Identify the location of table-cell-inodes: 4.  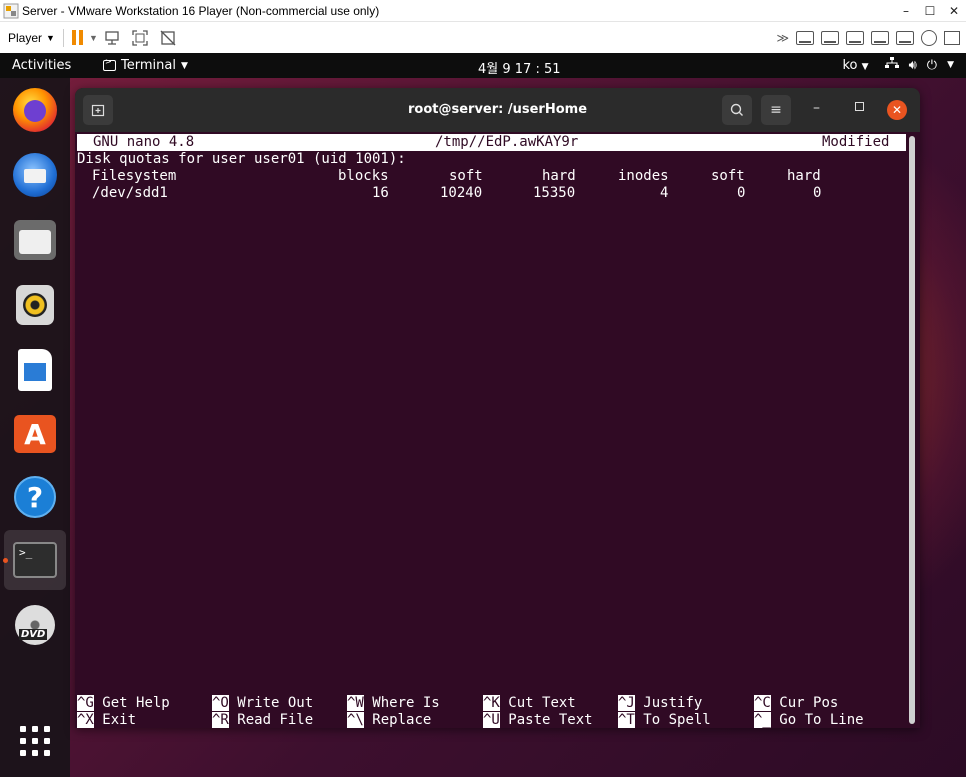
(664, 193).